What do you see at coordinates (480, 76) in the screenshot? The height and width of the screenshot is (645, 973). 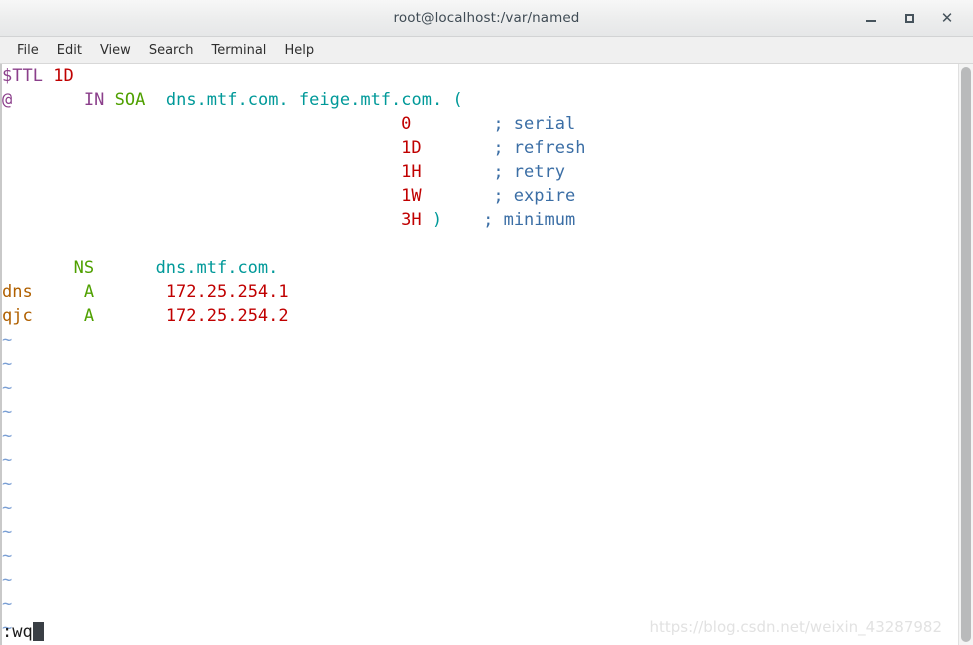 I see `zone-line-ttl: $TTL 1D` at bounding box center [480, 76].